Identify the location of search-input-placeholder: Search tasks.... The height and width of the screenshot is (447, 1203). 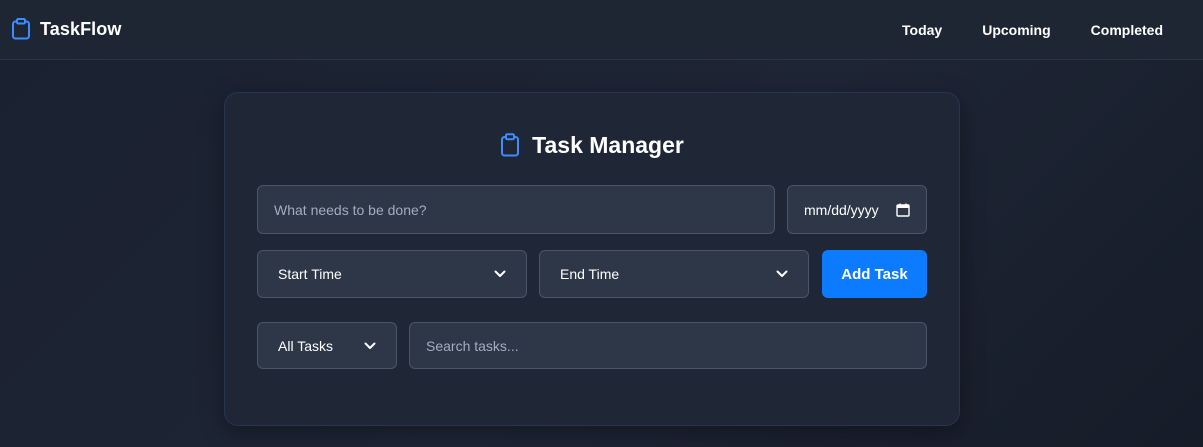
(472, 345).